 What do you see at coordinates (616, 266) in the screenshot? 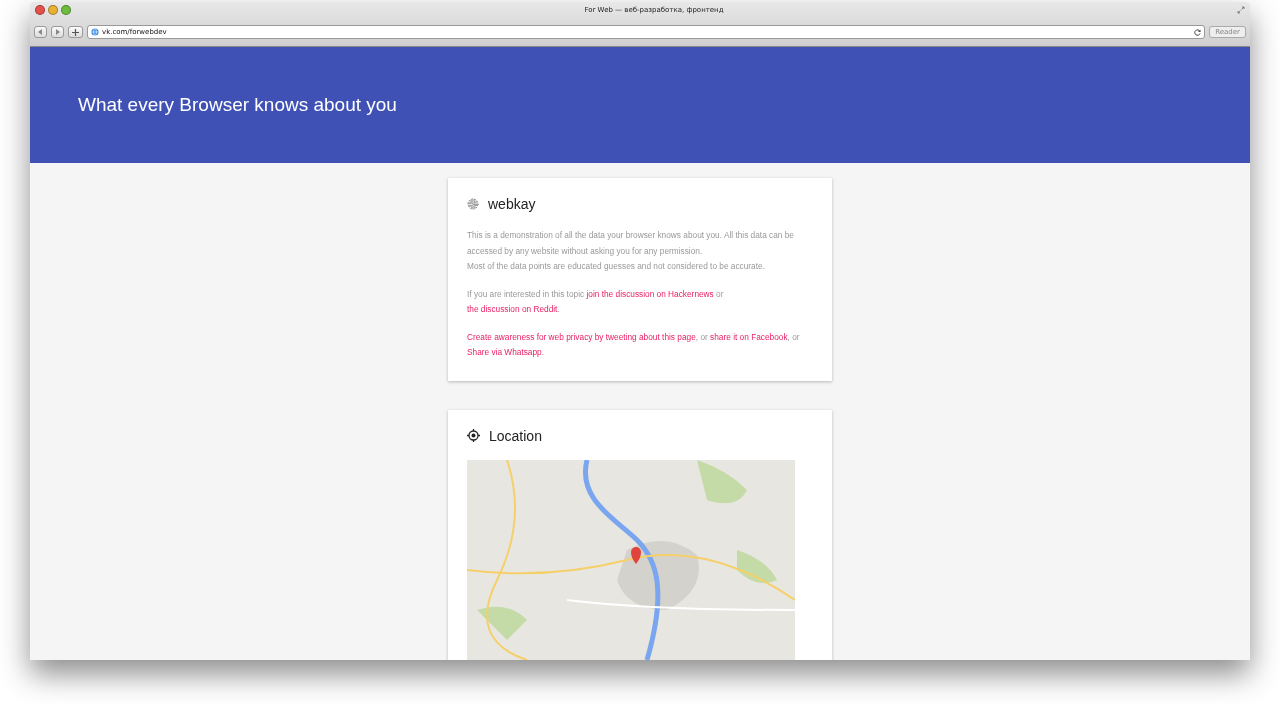
I see `paragraph: Most of the data points are educated guesses and not considered to be accurate.` at bounding box center [616, 266].